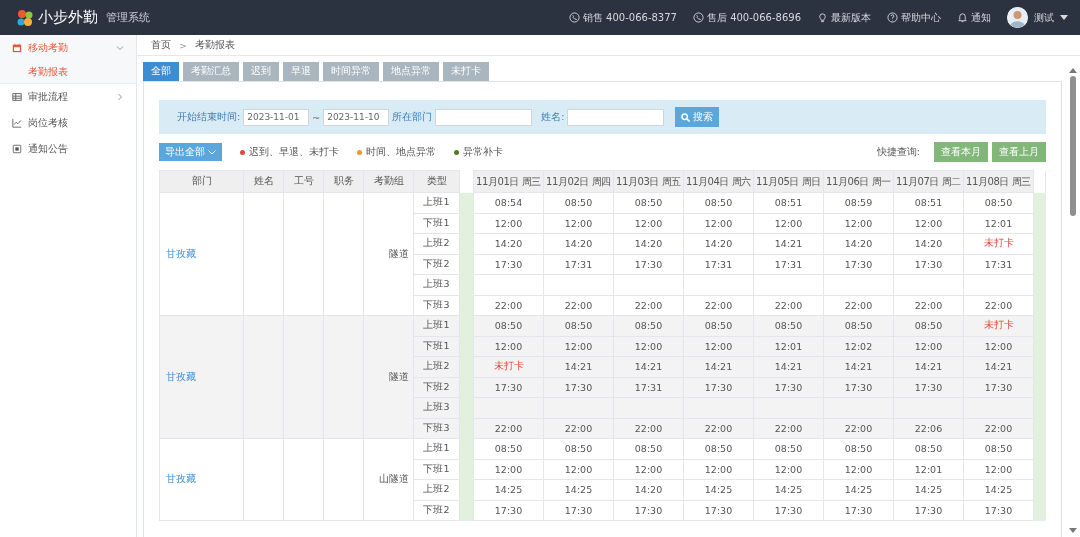 The image size is (1080, 537). What do you see at coordinates (998, 181) in the screenshot?
I see `date-column-header: 11月08日 周三` at bounding box center [998, 181].